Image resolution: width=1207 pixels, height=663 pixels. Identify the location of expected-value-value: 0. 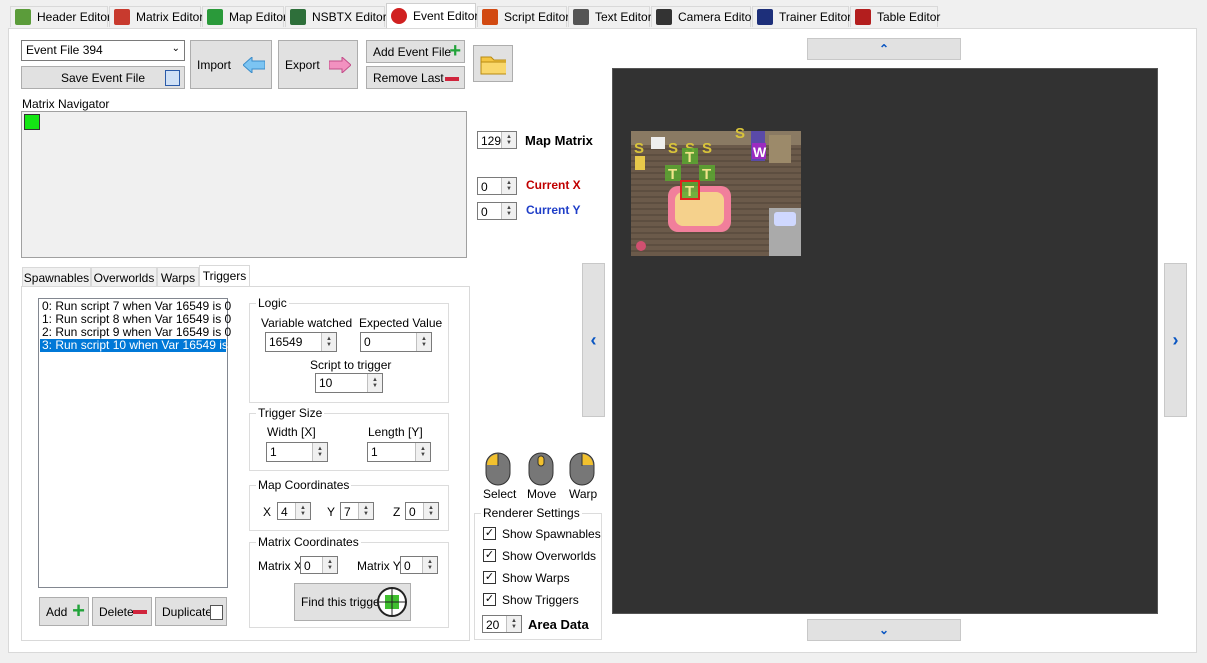
(367, 342).